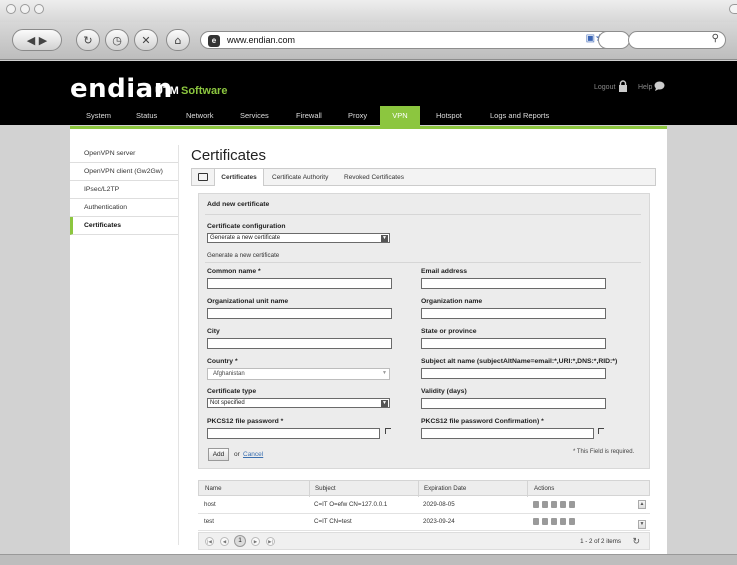 The image size is (737, 565). What do you see at coordinates (124, 226) in the screenshot?
I see `sidebar-item-certificates: Certificates` at bounding box center [124, 226].